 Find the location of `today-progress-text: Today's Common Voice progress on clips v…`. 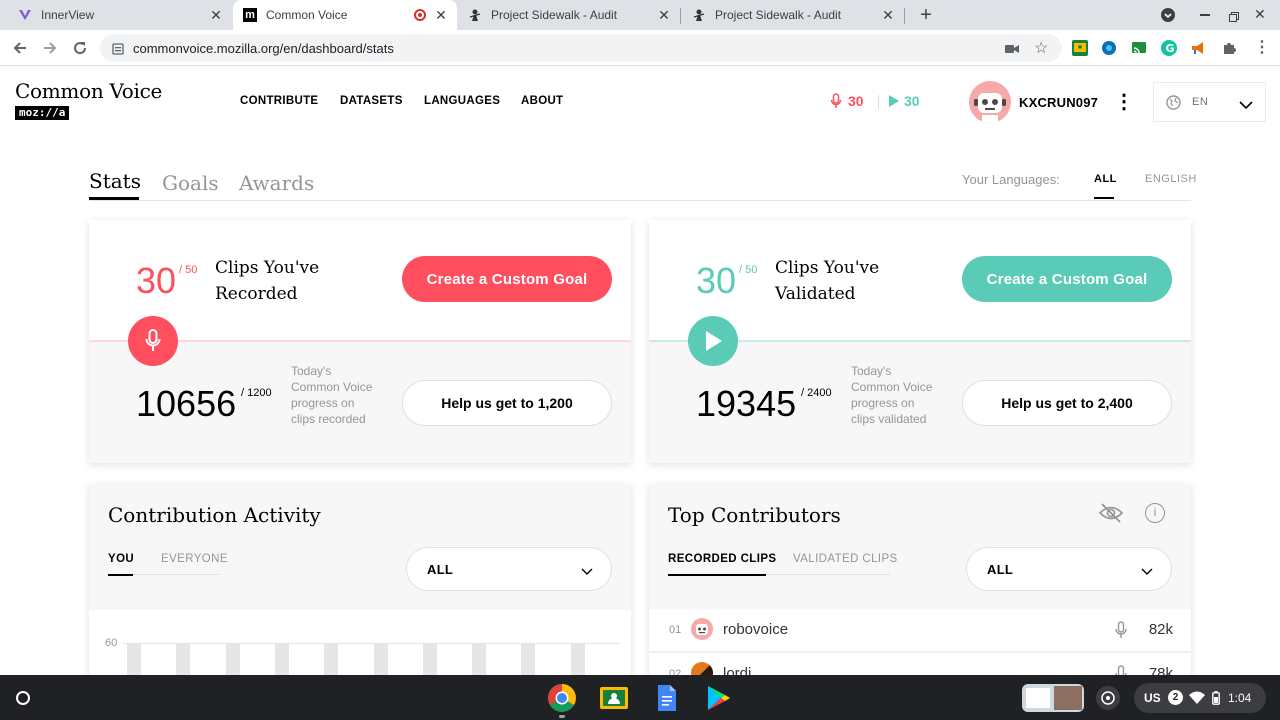

today-progress-text: Today's Common Voice progress on clips v… is located at coordinates (892, 395).